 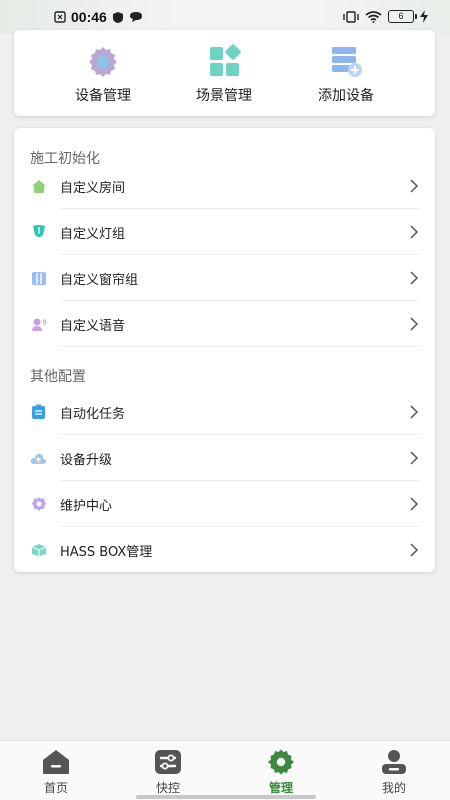 What do you see at coordinates (56, 762) in the screenshot?
I see `home-icon` at bounding box center [56, 762].